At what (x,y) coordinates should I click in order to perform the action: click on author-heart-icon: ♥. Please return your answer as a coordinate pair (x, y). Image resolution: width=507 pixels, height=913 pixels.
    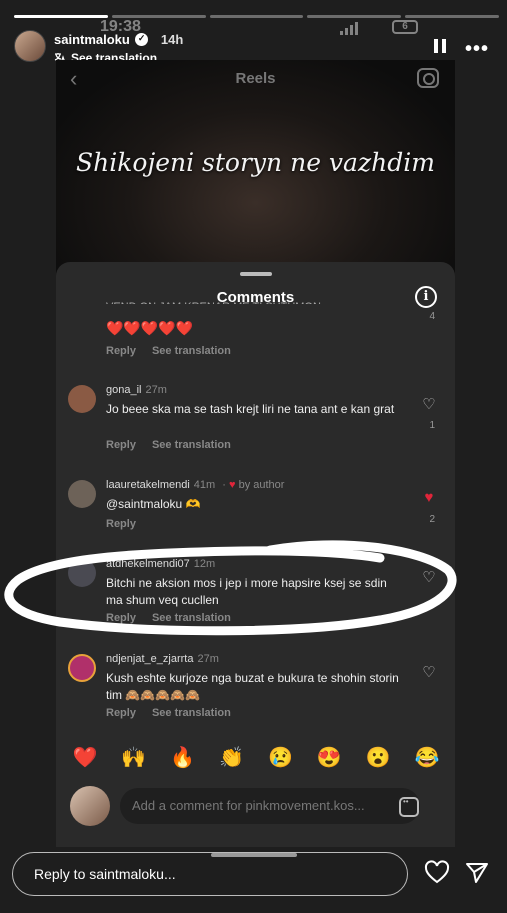
    Looking at the image, I should click on (232, 485).